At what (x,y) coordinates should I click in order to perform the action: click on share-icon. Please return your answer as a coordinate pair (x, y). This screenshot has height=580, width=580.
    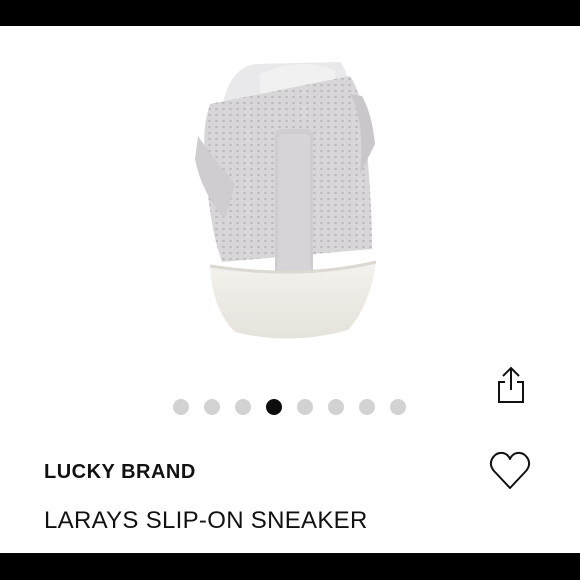
    Looking at the image, I should click on (511, 384).